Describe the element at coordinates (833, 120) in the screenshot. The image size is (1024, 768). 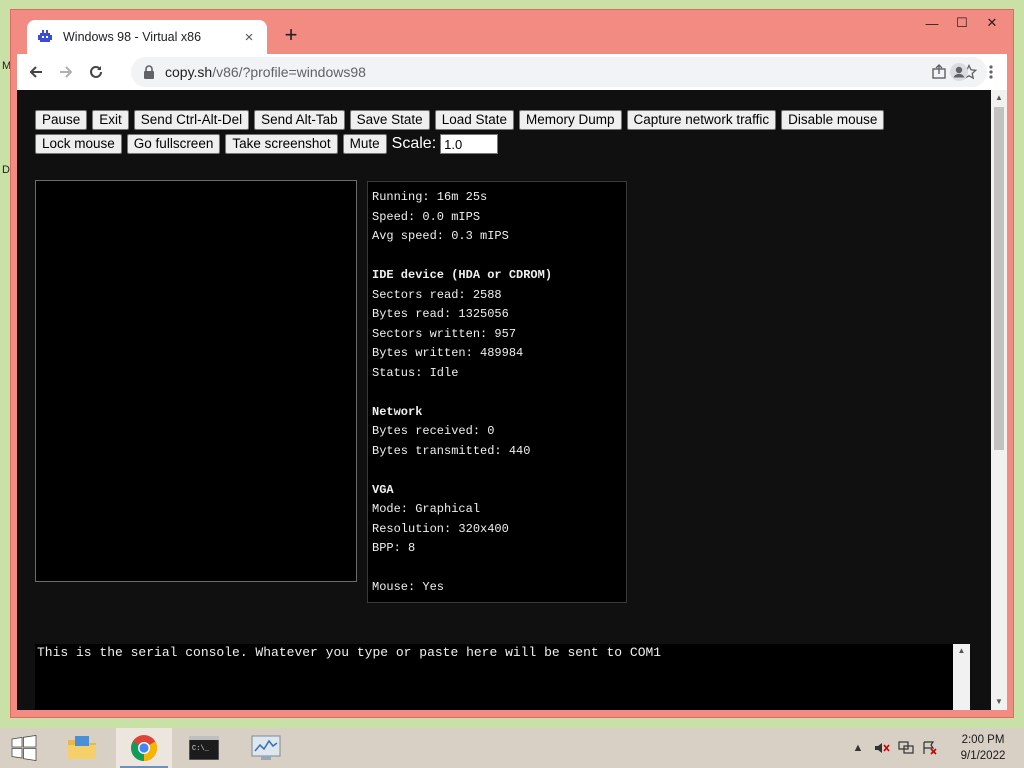
I see `disable-mouse-button: Disable mouse` at that location.